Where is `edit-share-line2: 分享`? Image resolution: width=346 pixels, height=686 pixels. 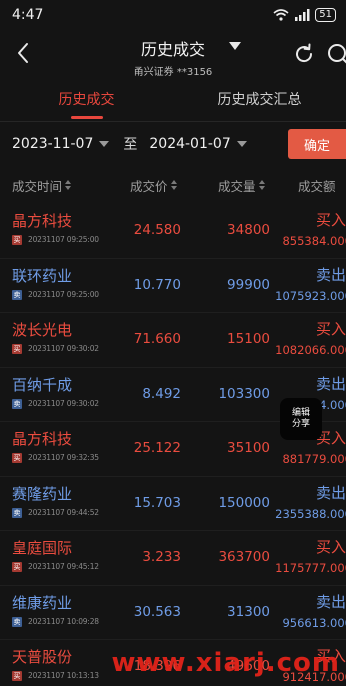
edit-share-line2: 分享 is located at coordinates (300, 424).